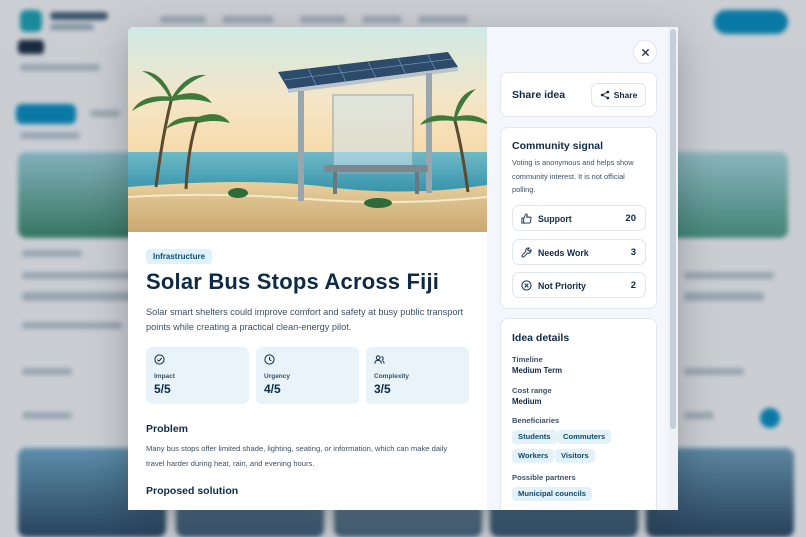  What do you see at coordinates (537, 370) in the screenshot?
I see `timeline-value: Medium Term` at bounding box center [537, 370].